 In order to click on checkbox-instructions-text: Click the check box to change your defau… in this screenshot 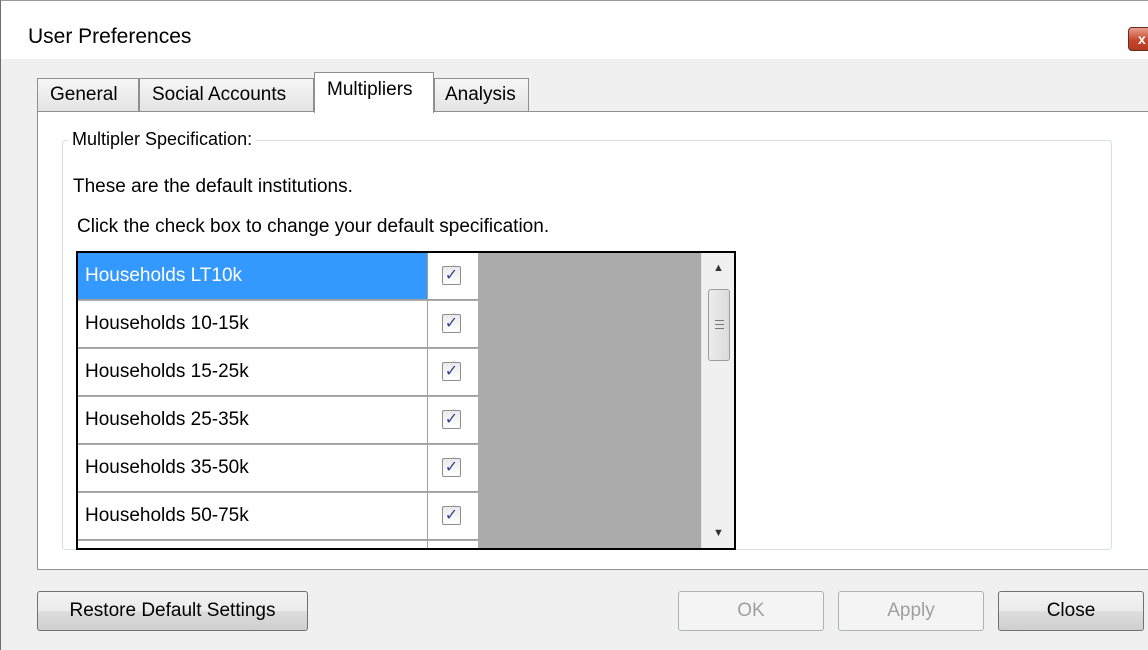, I will do `click(313, 226)`.